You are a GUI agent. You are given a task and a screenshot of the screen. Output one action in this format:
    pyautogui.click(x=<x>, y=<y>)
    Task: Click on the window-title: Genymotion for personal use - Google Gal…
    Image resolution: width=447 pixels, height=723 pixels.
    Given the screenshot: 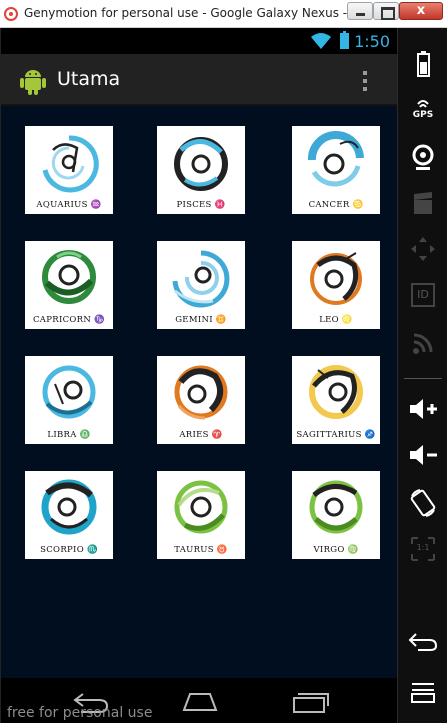 What is the action you would take?
    pyautogui.click(x=203, y=13)
    